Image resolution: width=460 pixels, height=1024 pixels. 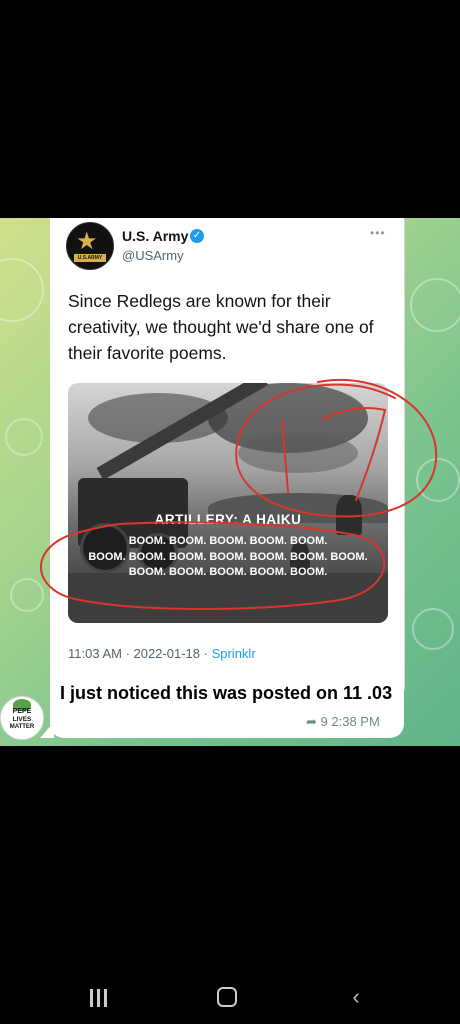 What do you see at coordinates (228, 519) in the screenshot?
I see `haiku-title: ARTILLERY: A HAIKU` at bounding box center [228, 519].